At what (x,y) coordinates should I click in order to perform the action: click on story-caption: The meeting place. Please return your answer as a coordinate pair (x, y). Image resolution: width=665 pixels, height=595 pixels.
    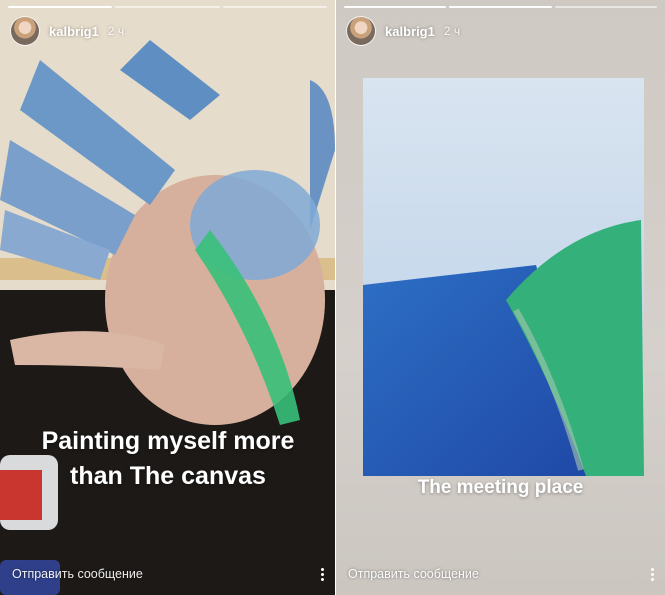
    Looking at the image, I should click on (500, 487).